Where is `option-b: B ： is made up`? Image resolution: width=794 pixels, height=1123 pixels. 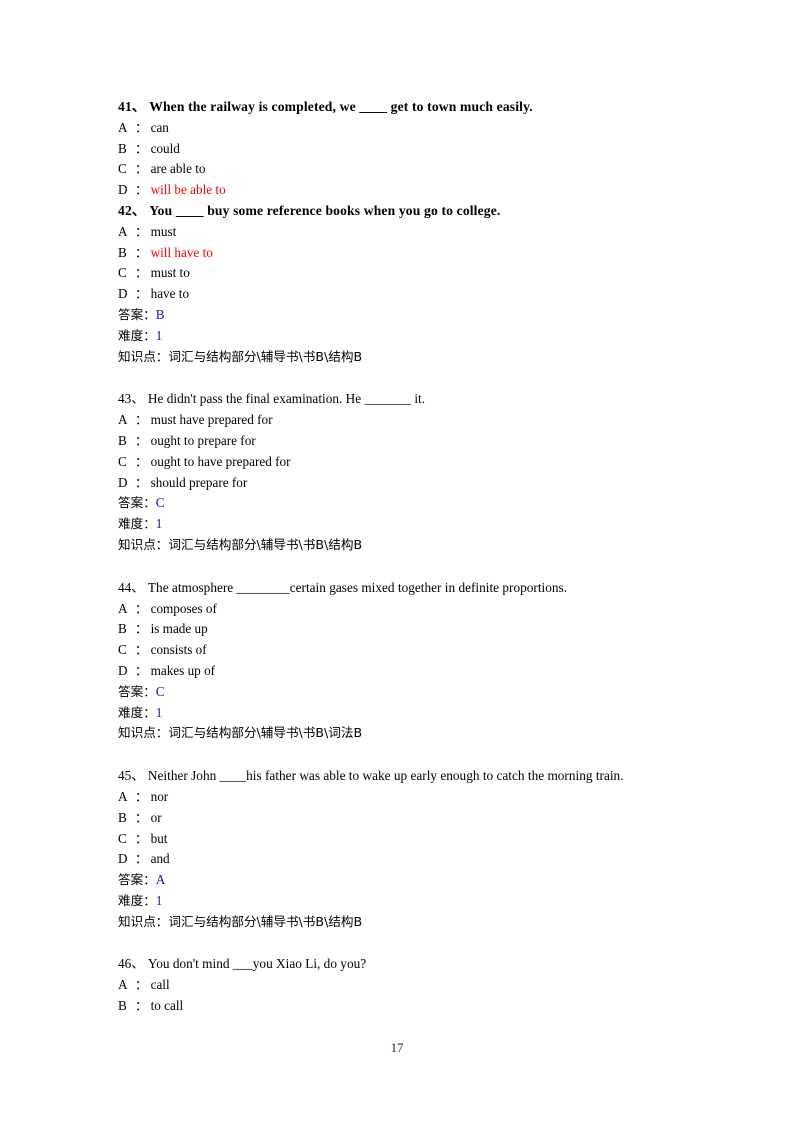
option-b: B ： is made up is located at coordinates (403, 629).